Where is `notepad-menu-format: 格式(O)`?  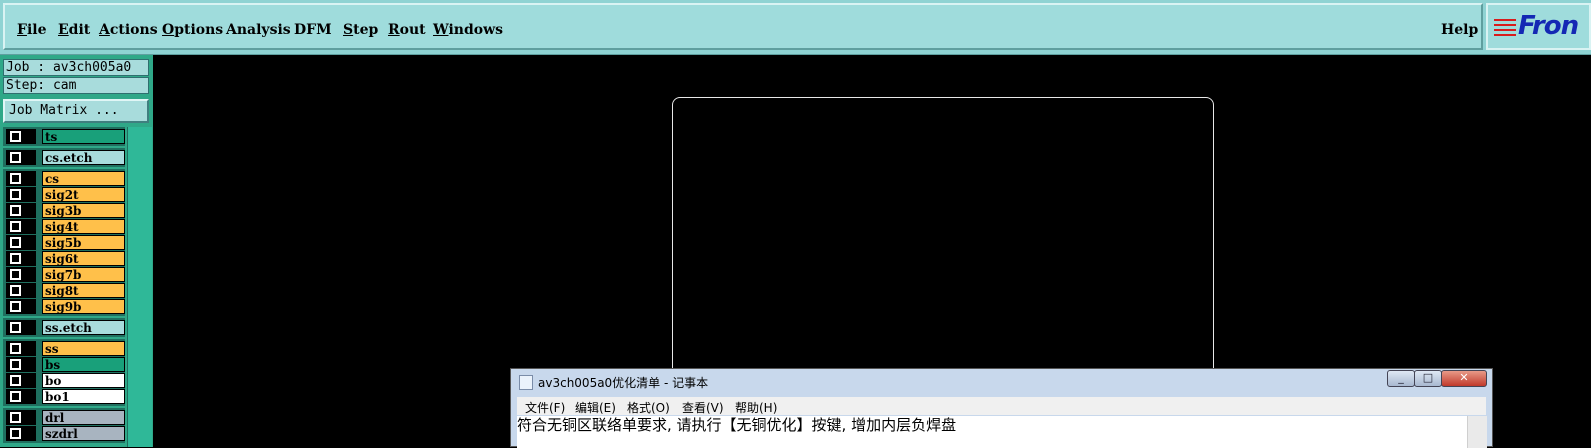 notepad-menu-format: 格式(O) is located at coordinates (648, 407).